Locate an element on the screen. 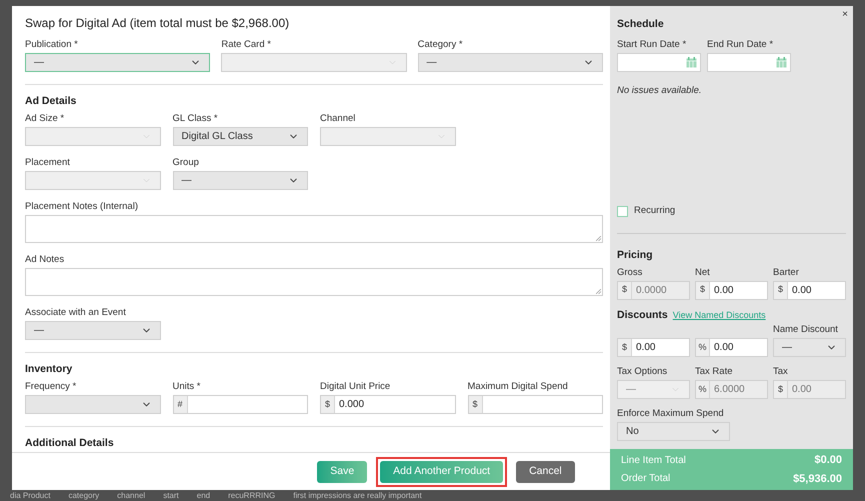 The width and height of the screenshot is (865, 501). field-label: Maximum Digital Spend is located at coordinates (518, 386).